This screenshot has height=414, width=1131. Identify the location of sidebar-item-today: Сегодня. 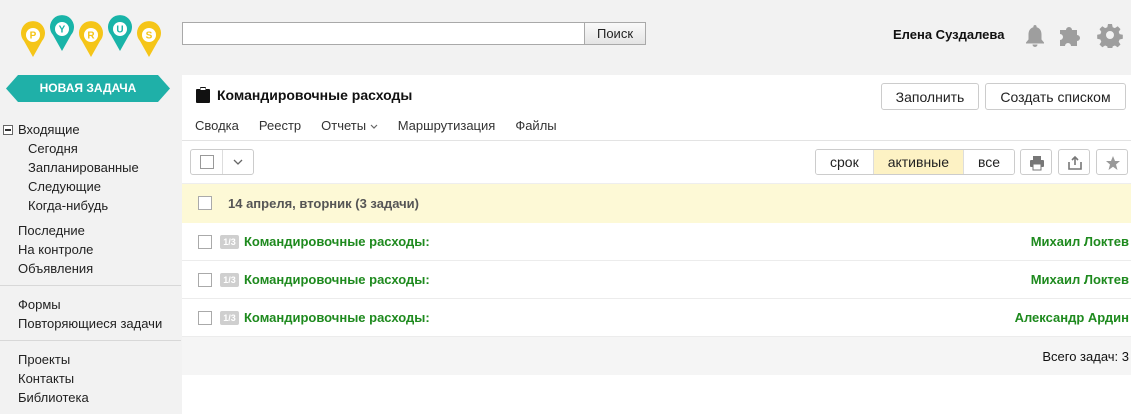
(90, 148).